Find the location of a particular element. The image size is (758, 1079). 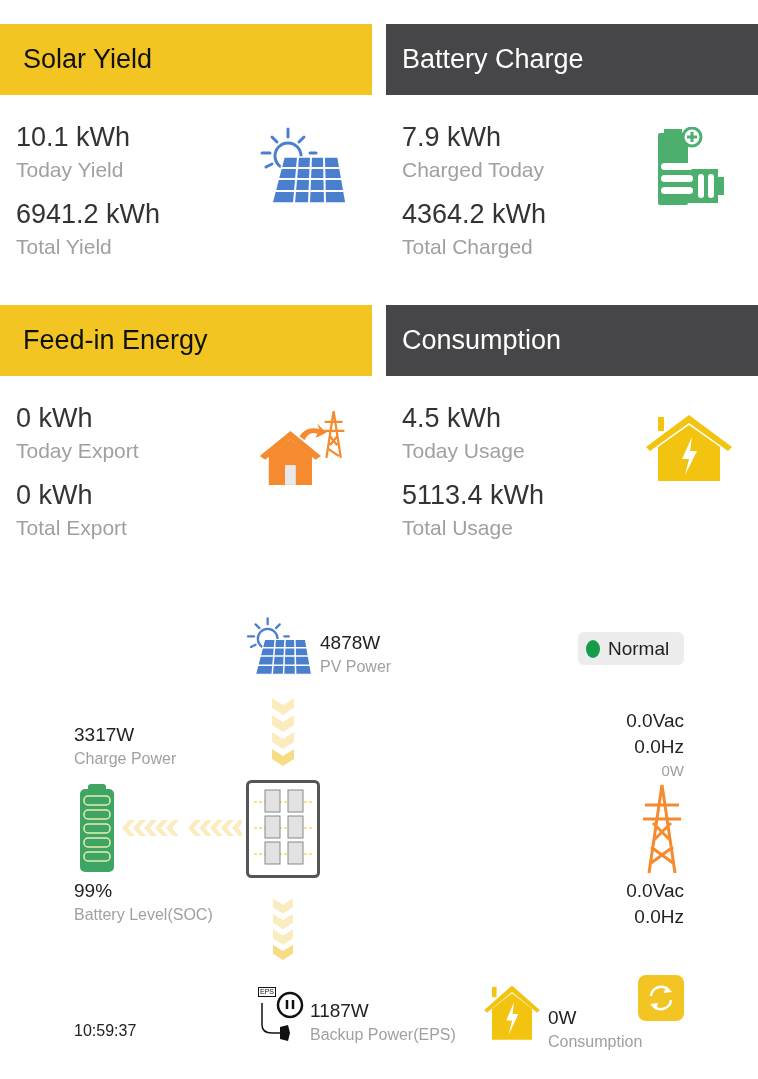

total-label: Total Usage is located at coordinates (458, 528).